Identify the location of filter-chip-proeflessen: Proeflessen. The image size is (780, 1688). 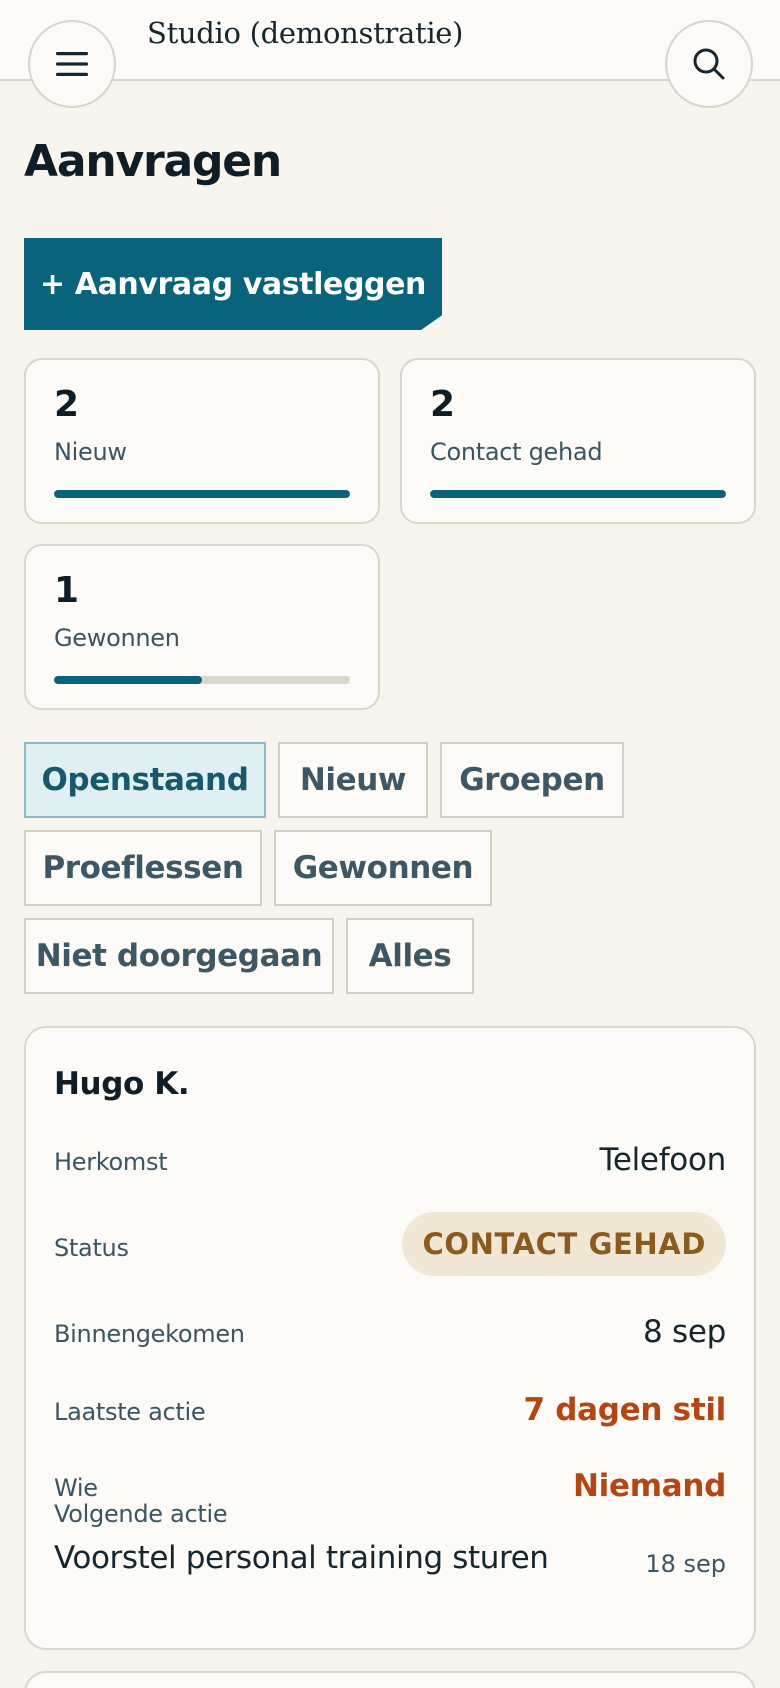
(143, 868).